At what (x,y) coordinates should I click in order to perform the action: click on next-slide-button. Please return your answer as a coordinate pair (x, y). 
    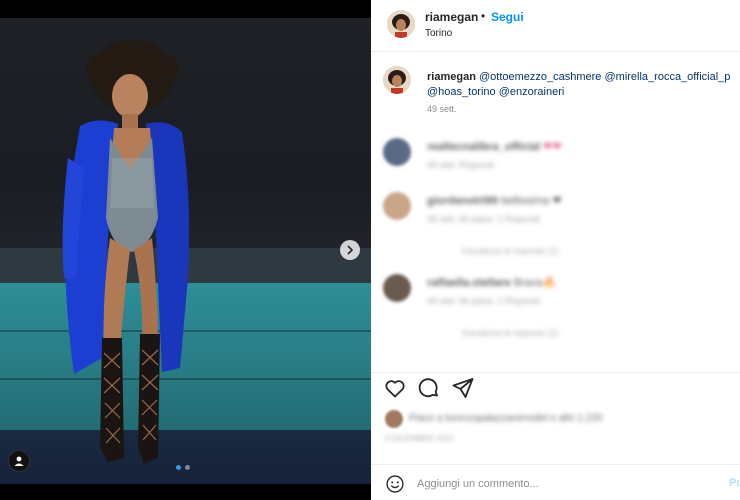
    Looking at the image, I should click on (350, 250).